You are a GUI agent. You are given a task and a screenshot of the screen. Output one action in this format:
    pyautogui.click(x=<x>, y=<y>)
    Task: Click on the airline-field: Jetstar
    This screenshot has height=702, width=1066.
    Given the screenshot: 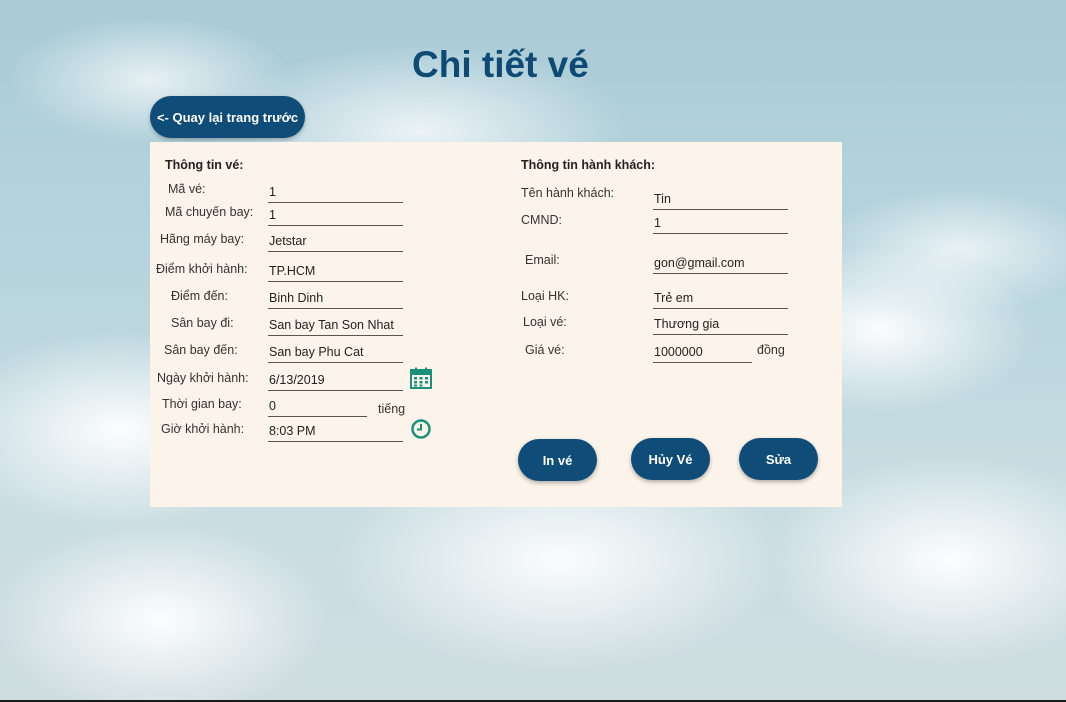 What is the action you would take?
    pyautogui.click(x=335, y=241)
    